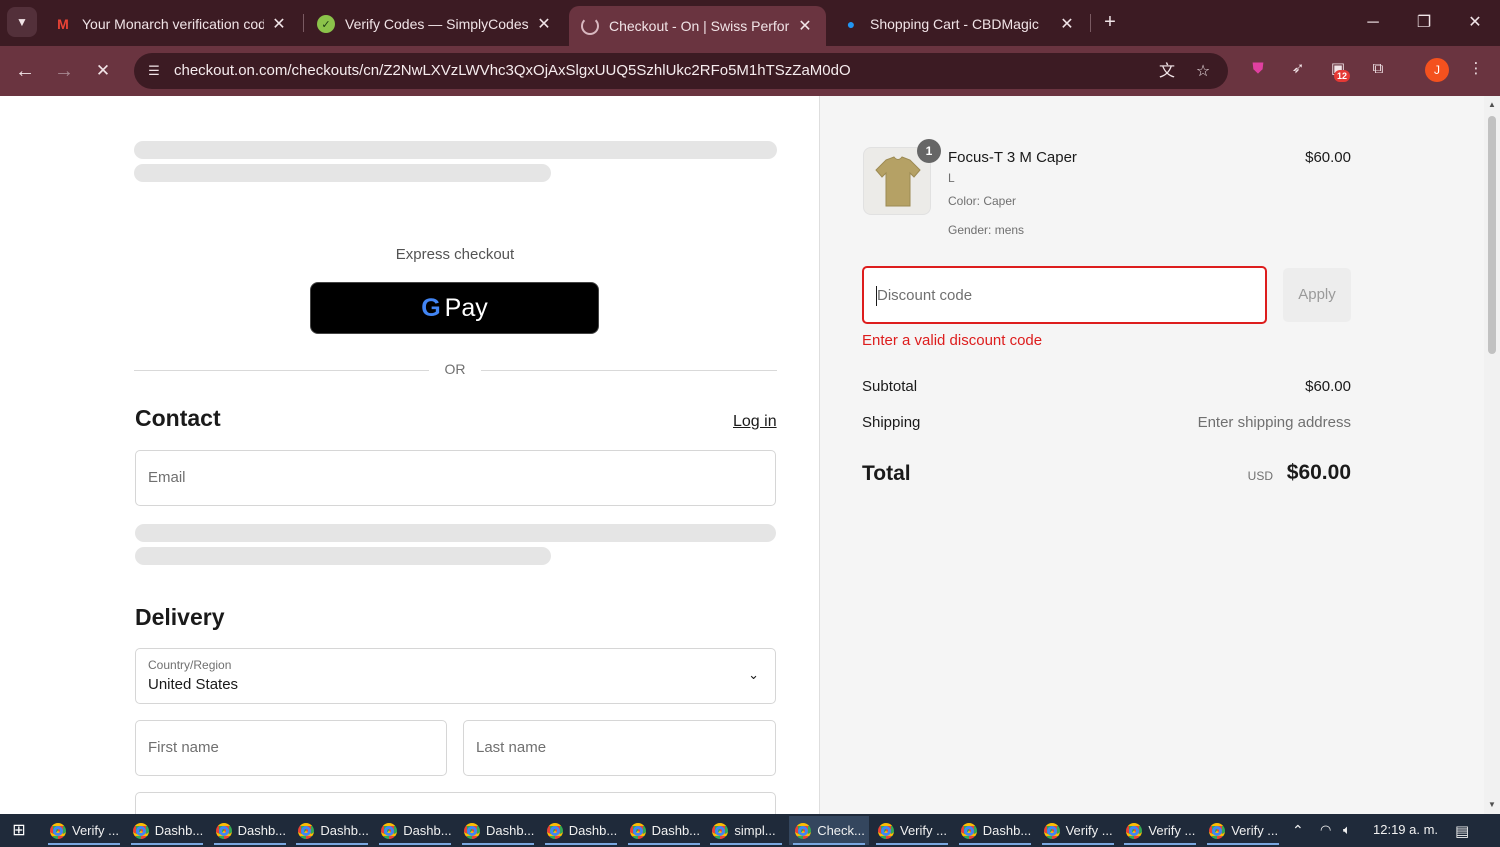 This screenshot has height=847, width=1500. What do you see at coordinates (435, 24) in the screenshot?
I see `tab-simplycodes: ✓ Verify Codes — SimplyCodes ✕` at bounding box center [435, 24].